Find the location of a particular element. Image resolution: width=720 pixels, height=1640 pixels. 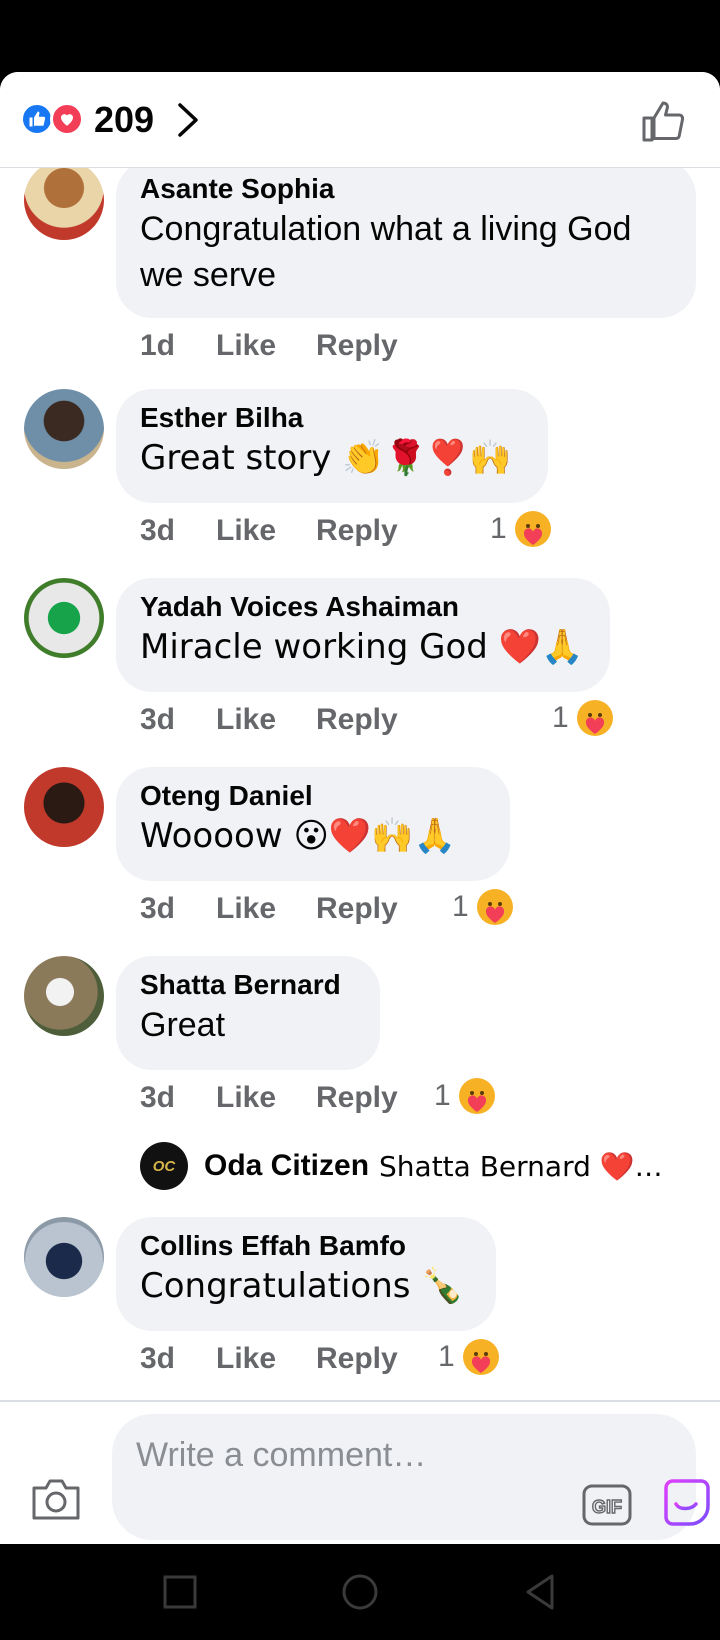

comment-input: Write a comment… GIF is located at coordinates (411, 1477).